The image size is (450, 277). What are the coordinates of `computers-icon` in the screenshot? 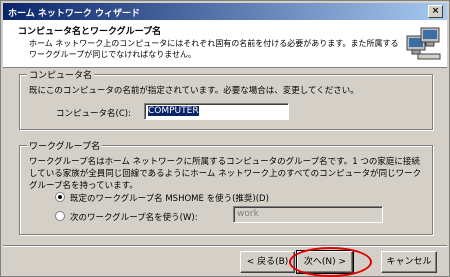 It's located at (423, 43).